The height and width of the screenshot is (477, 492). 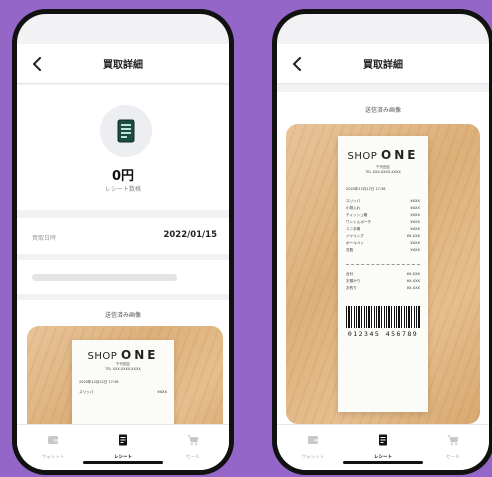 I want to click on receipt-item: イヤリング ¥X,XXX, so click(x=383, y=236).